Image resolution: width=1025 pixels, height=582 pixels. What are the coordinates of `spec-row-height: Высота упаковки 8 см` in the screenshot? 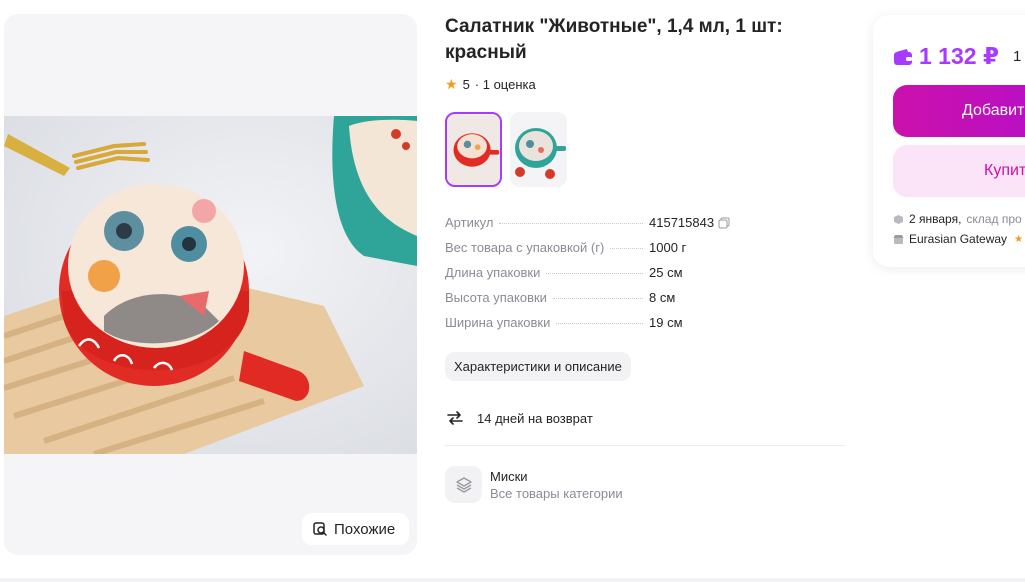 It's located at (595, 302).